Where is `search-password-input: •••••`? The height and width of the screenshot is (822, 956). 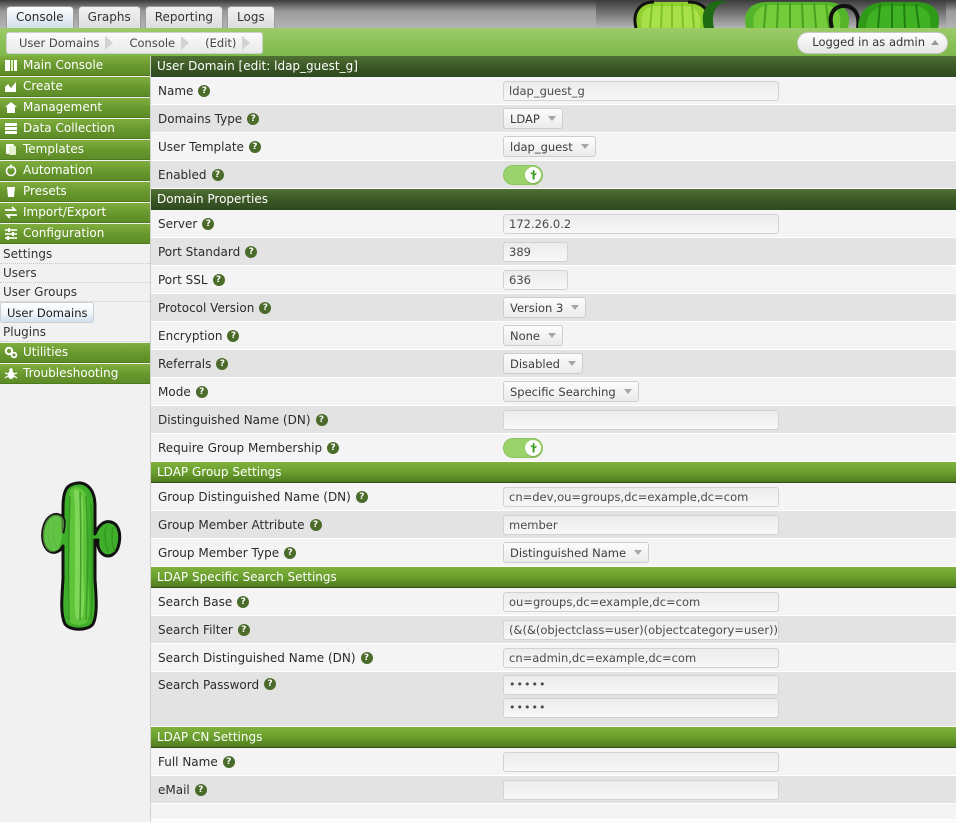 search-password-input: ••••• is located at coordinates (641, 685).